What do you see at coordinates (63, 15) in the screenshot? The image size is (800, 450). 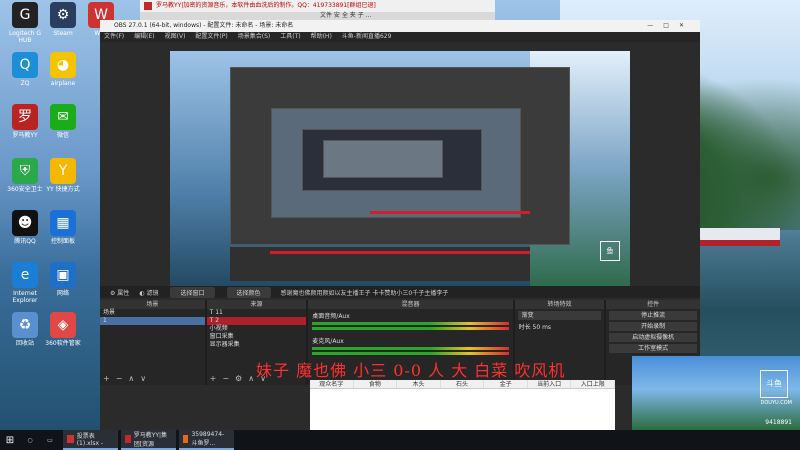 I see `steam-icon: ⚙` at bounding box center [63, 15].